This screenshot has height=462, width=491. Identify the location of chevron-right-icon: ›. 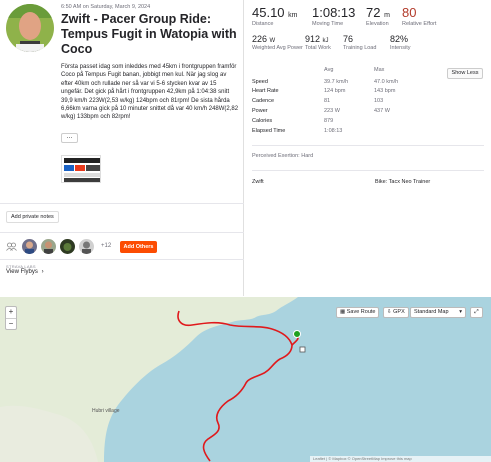
(42, 272).